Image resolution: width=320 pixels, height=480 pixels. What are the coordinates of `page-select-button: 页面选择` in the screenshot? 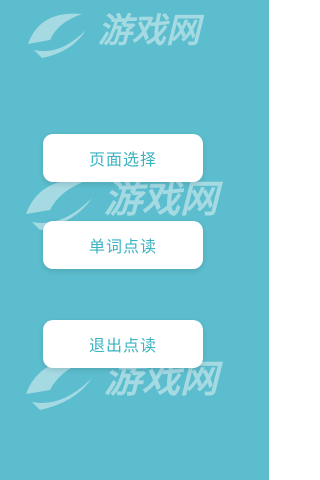 It's located at (123, 158).